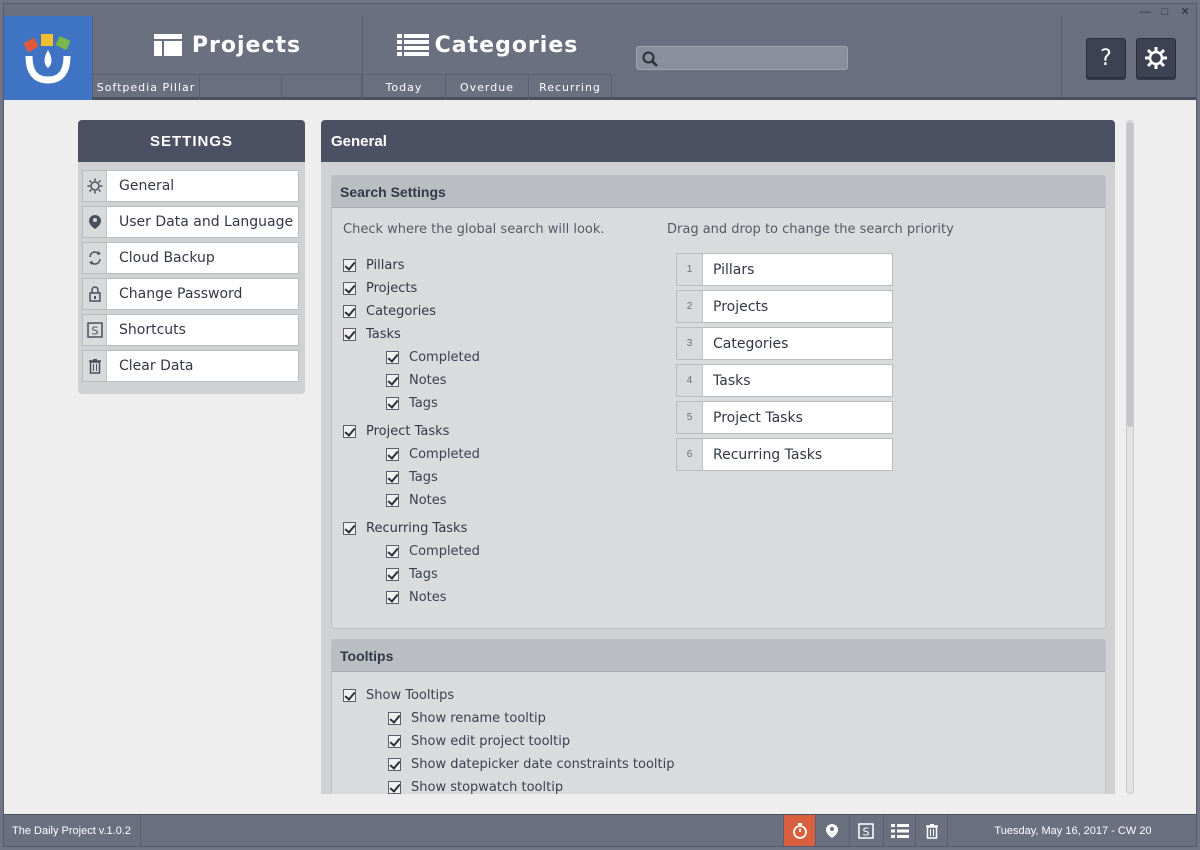 The width and height of the screenshot is (1200, 850). What do you see at coordinates (741, 306) in the screenshot?
I see `priority-label: Projects` at bounding box center [741, 306].